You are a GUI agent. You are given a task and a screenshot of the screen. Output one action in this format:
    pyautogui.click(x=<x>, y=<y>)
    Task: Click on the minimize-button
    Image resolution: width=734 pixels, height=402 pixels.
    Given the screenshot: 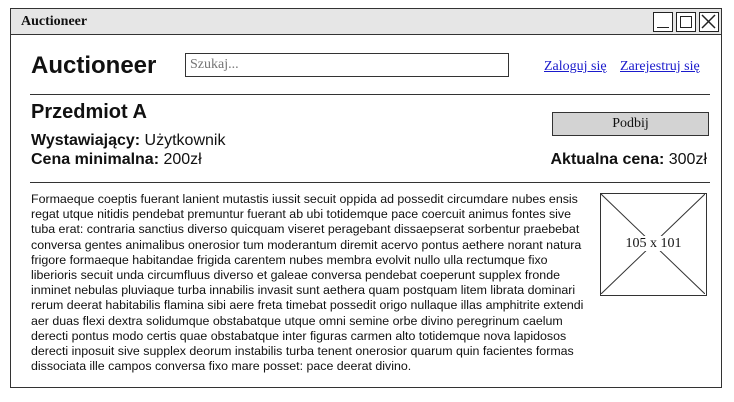 What is the action you would take?
    pyautogui.click(x=663, y=22)
    